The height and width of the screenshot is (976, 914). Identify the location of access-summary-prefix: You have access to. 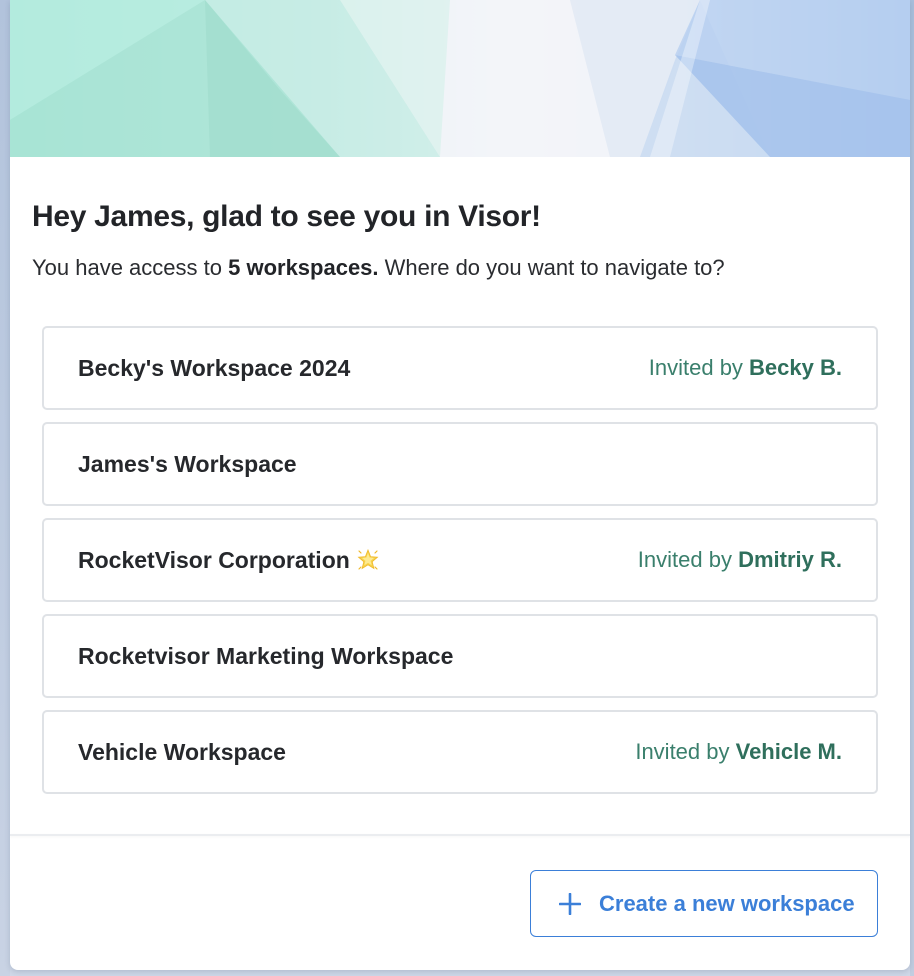
(130, 267).